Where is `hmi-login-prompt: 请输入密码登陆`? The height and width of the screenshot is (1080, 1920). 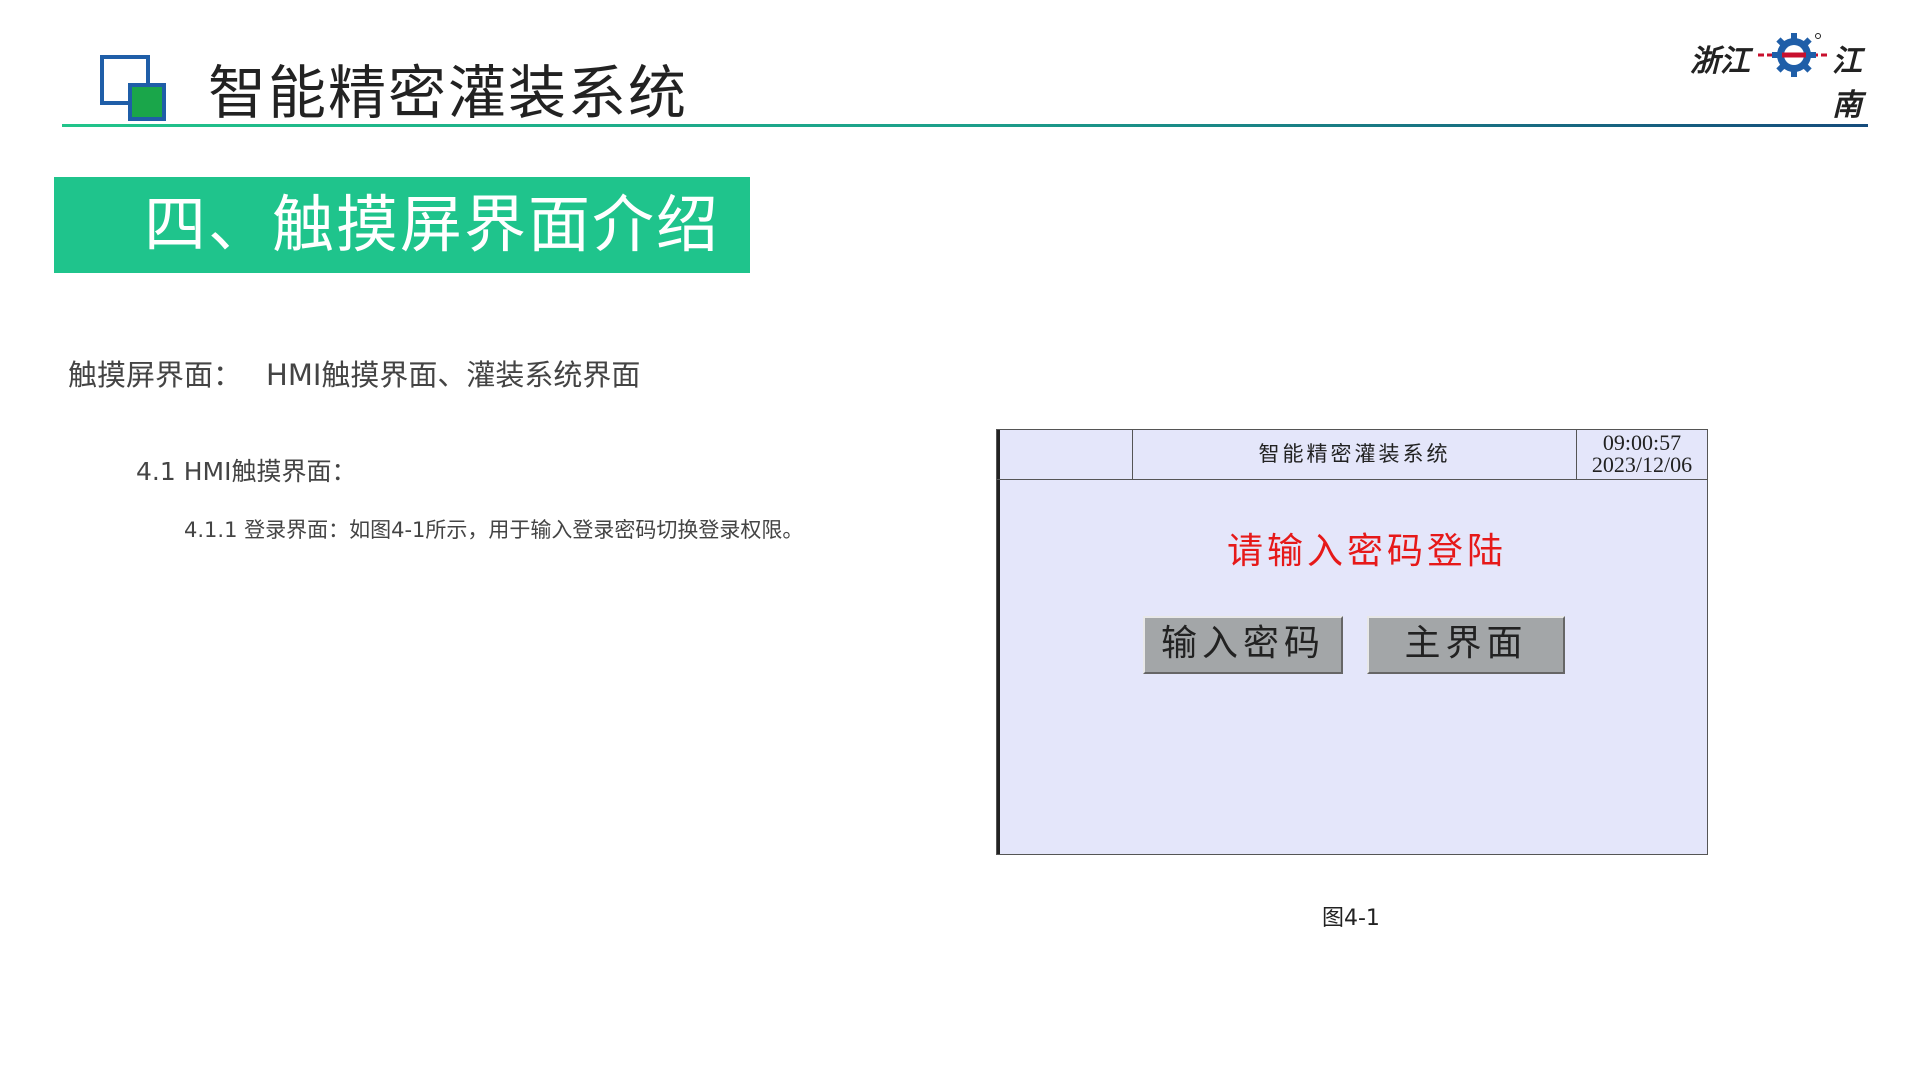
hmi-login-prompt: 请输入密码登陆 is located at coordinates (1366, 551).